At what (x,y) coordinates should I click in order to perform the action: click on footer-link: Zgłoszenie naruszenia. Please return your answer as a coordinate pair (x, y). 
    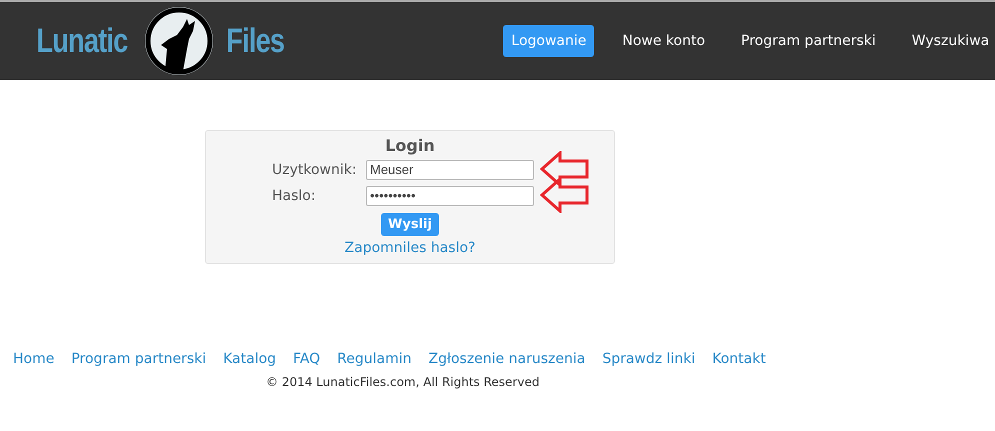
    Looking at the image, I should click on (507, 359).